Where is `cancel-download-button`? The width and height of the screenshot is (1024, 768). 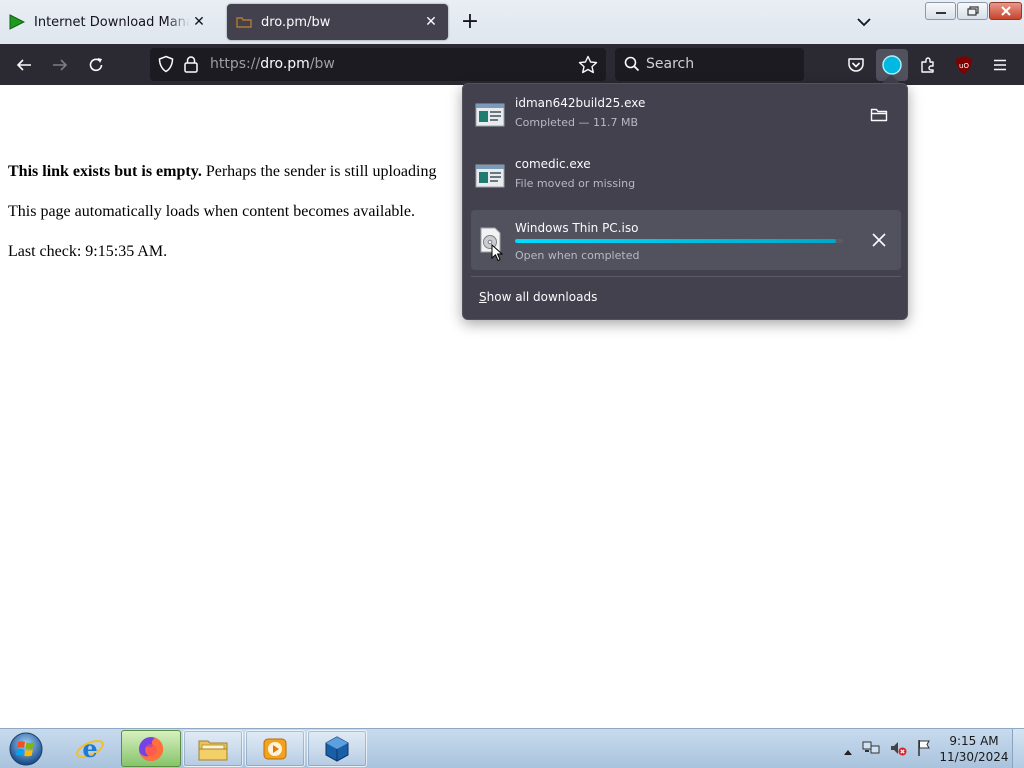 cancel-download-button is located at coordinates (879, 240).